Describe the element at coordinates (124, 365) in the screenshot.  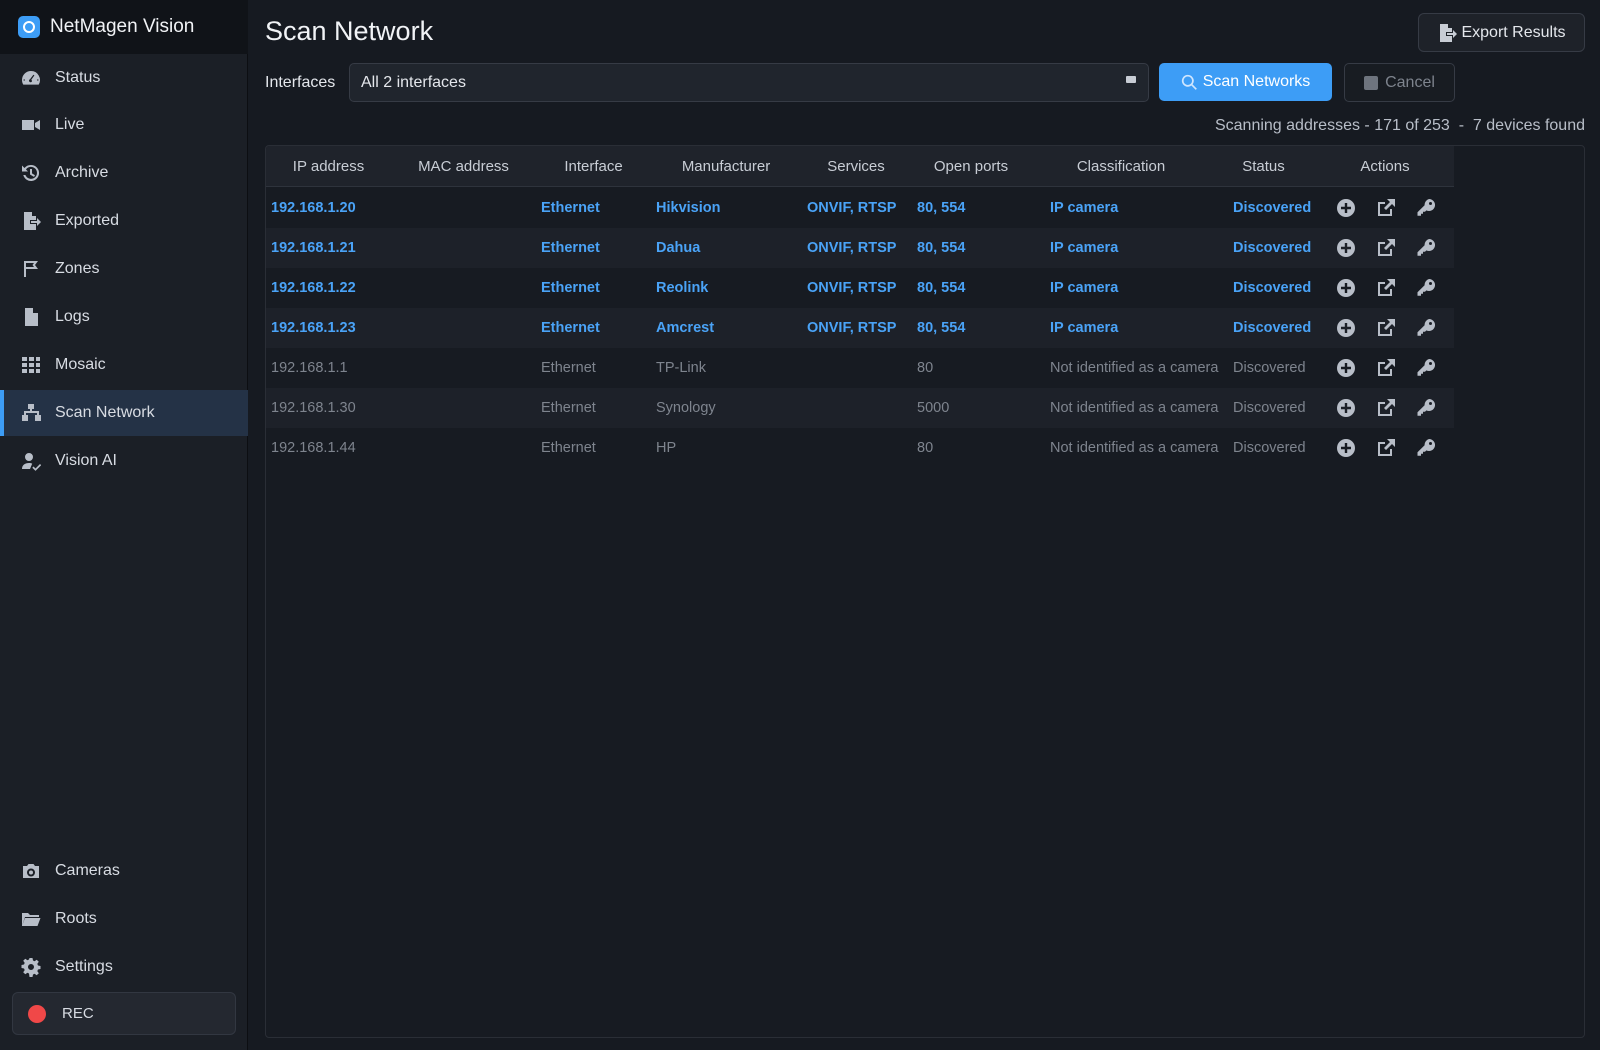
I see `sidebar-item-mosaic: Mosaic` at that location.